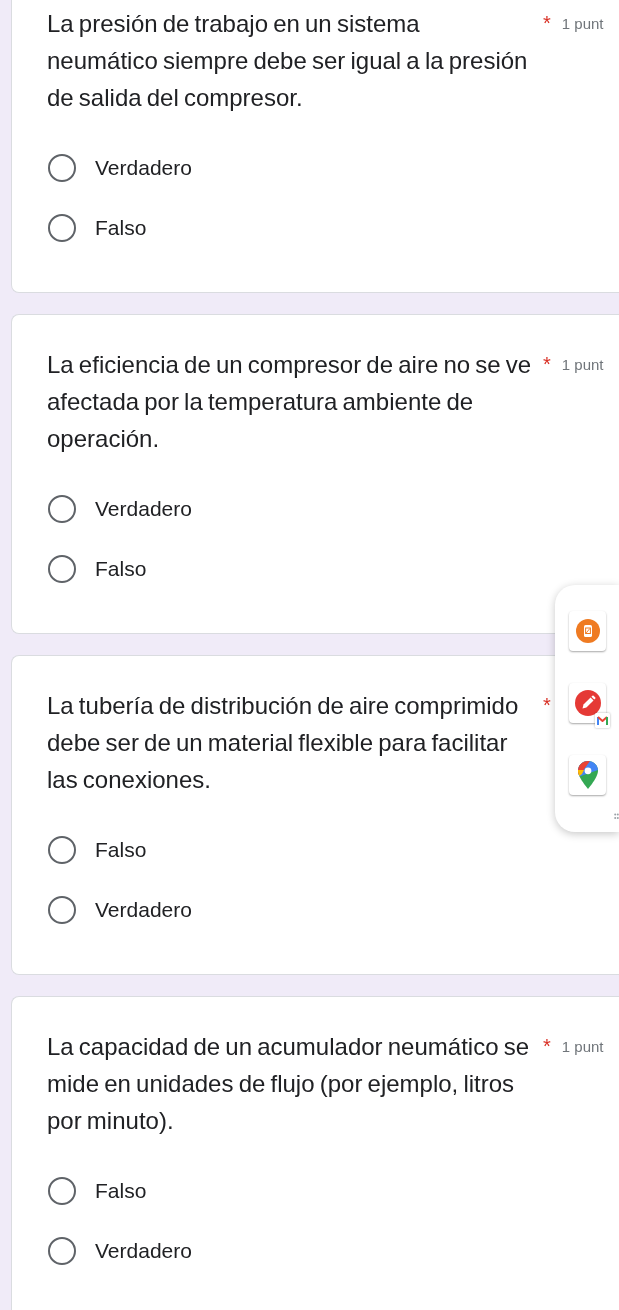 The height and width of the screenshot is (1310, 619). What do you see at coordinates (290, 402) in the screenshot?
I see `question-text: La eficiencia de un compresor de aire no se ve afectada por la temperatura ambiente de operación.` at bounding box center [290, 402].